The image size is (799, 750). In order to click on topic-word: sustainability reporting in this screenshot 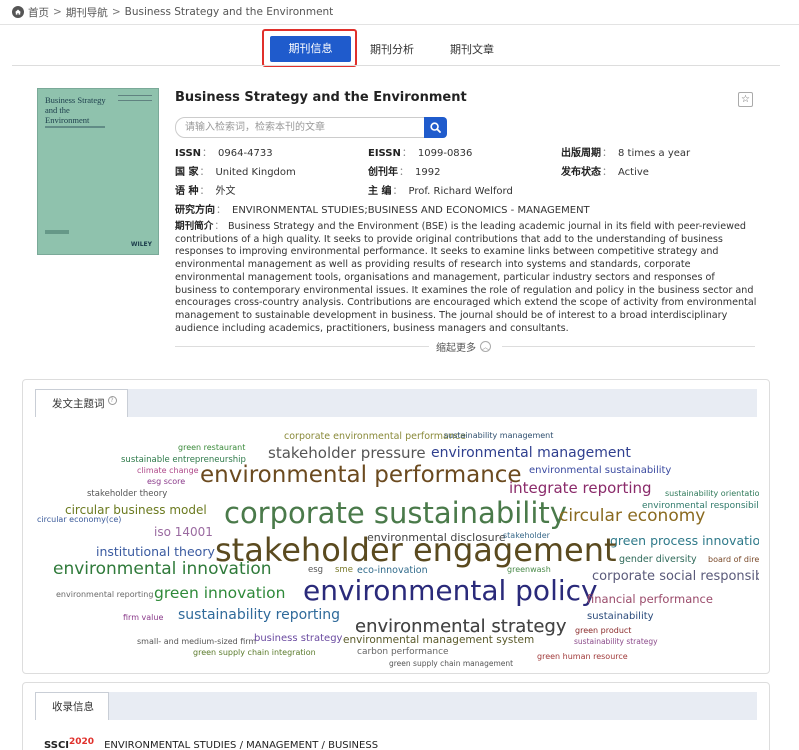, I will do `click(259, 615)`.